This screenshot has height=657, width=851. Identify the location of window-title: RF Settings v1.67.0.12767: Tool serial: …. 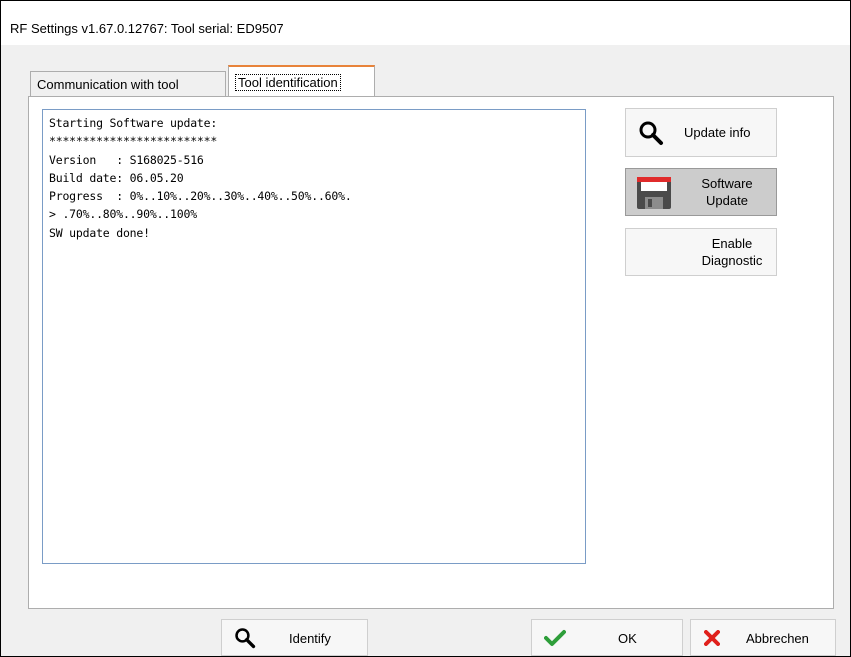
(147, 28).